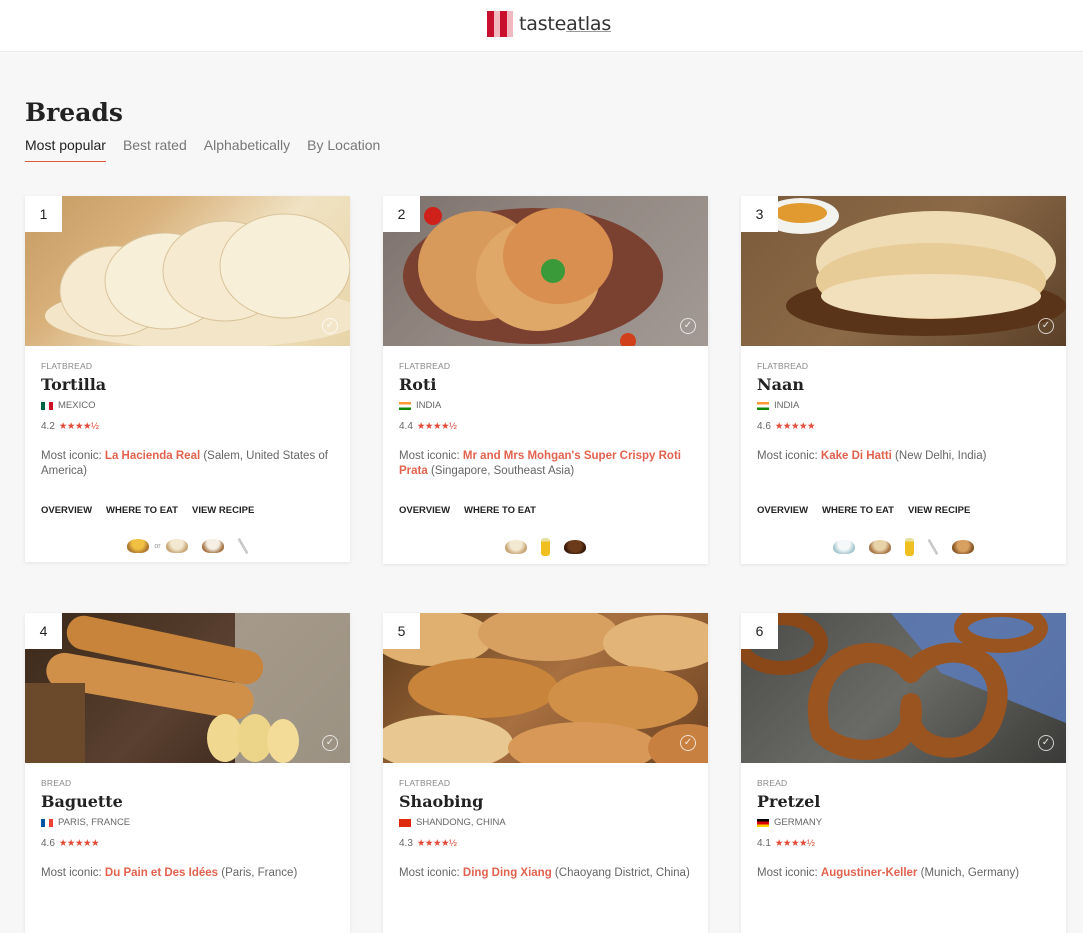 The width and height of the screenshot is (1083, 933). I want to click on rating-value: 4.2, so click(48, 426).